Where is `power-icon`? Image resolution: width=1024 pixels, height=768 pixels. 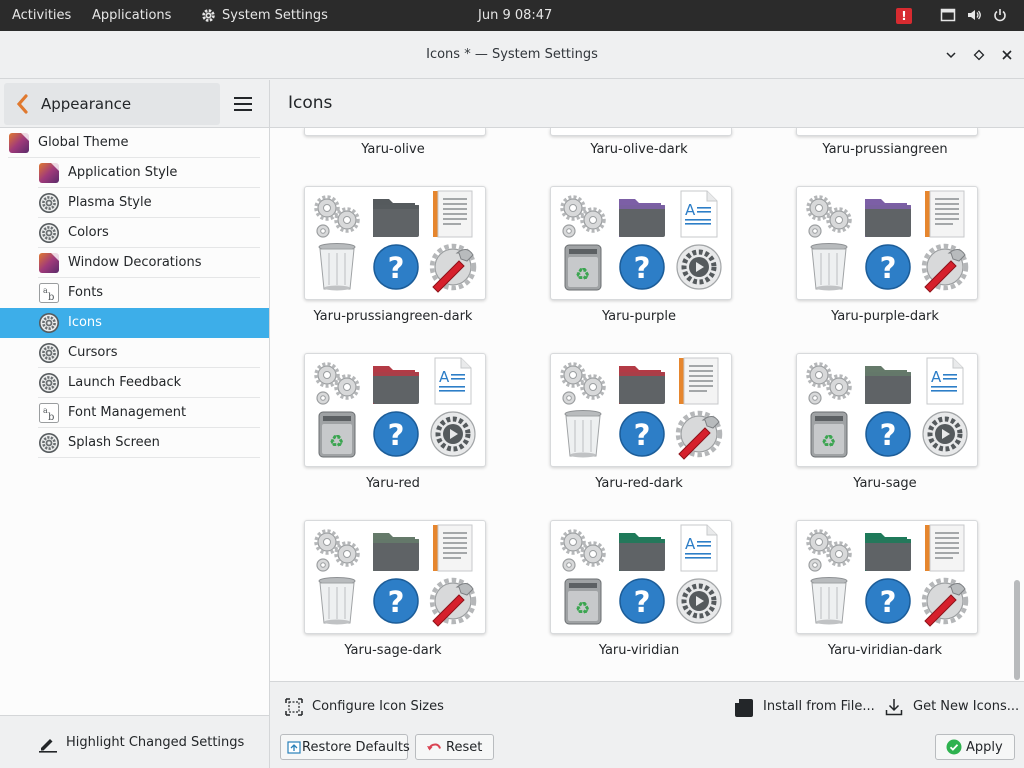 power-icon is located at coordinates (1000, 15).